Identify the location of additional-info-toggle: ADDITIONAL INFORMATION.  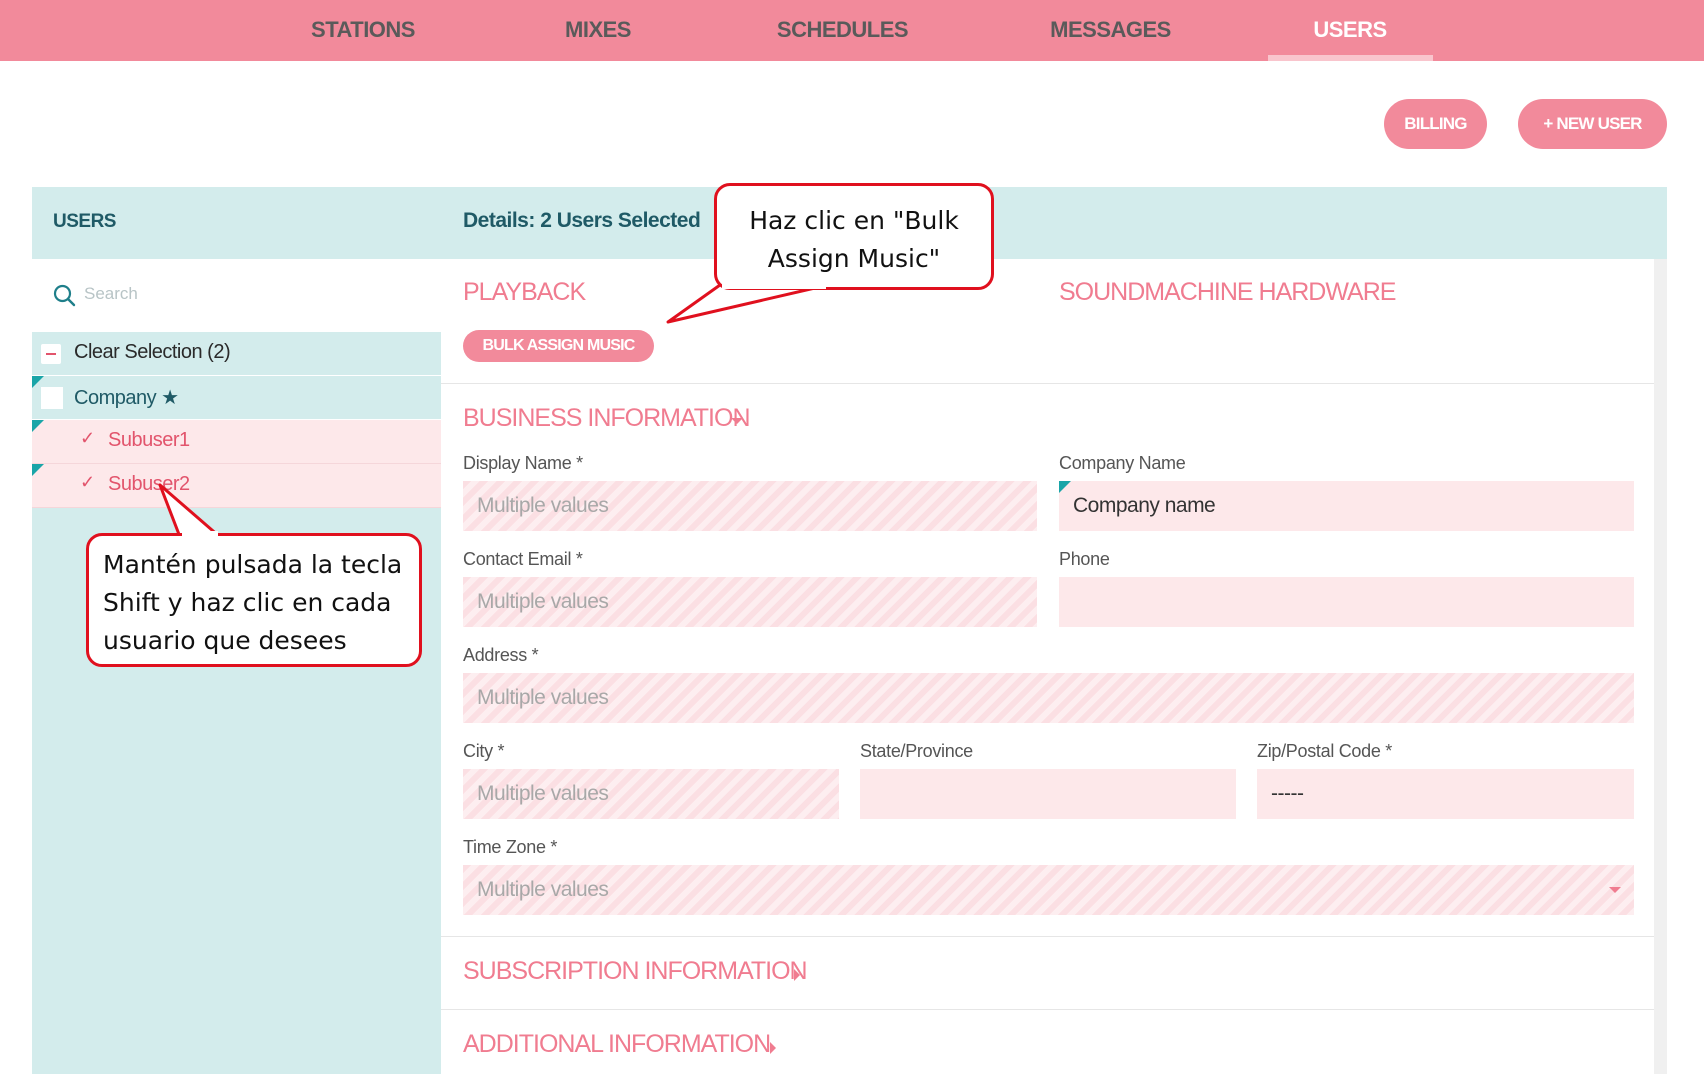
(617, 1044).